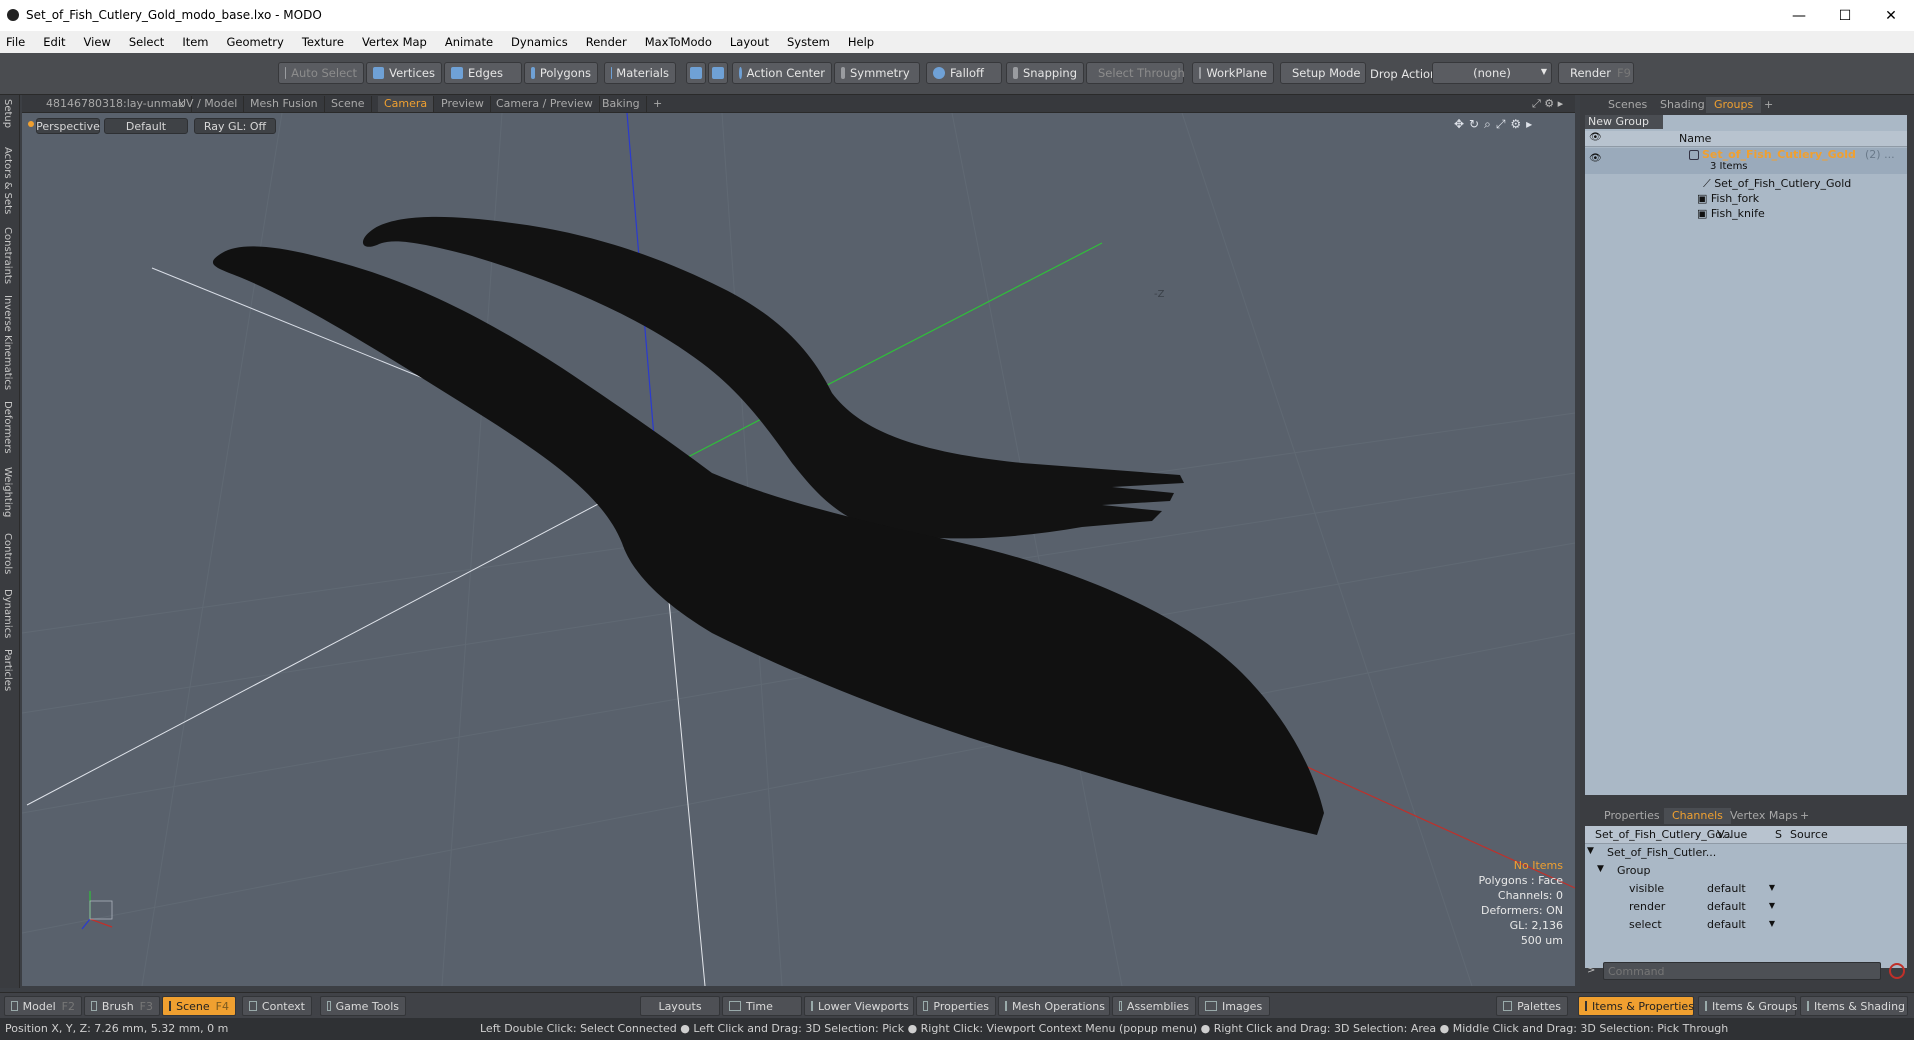 The image size is (1914, 1040). I want to click on snapping-button: Snapping, so click(1045, 73).